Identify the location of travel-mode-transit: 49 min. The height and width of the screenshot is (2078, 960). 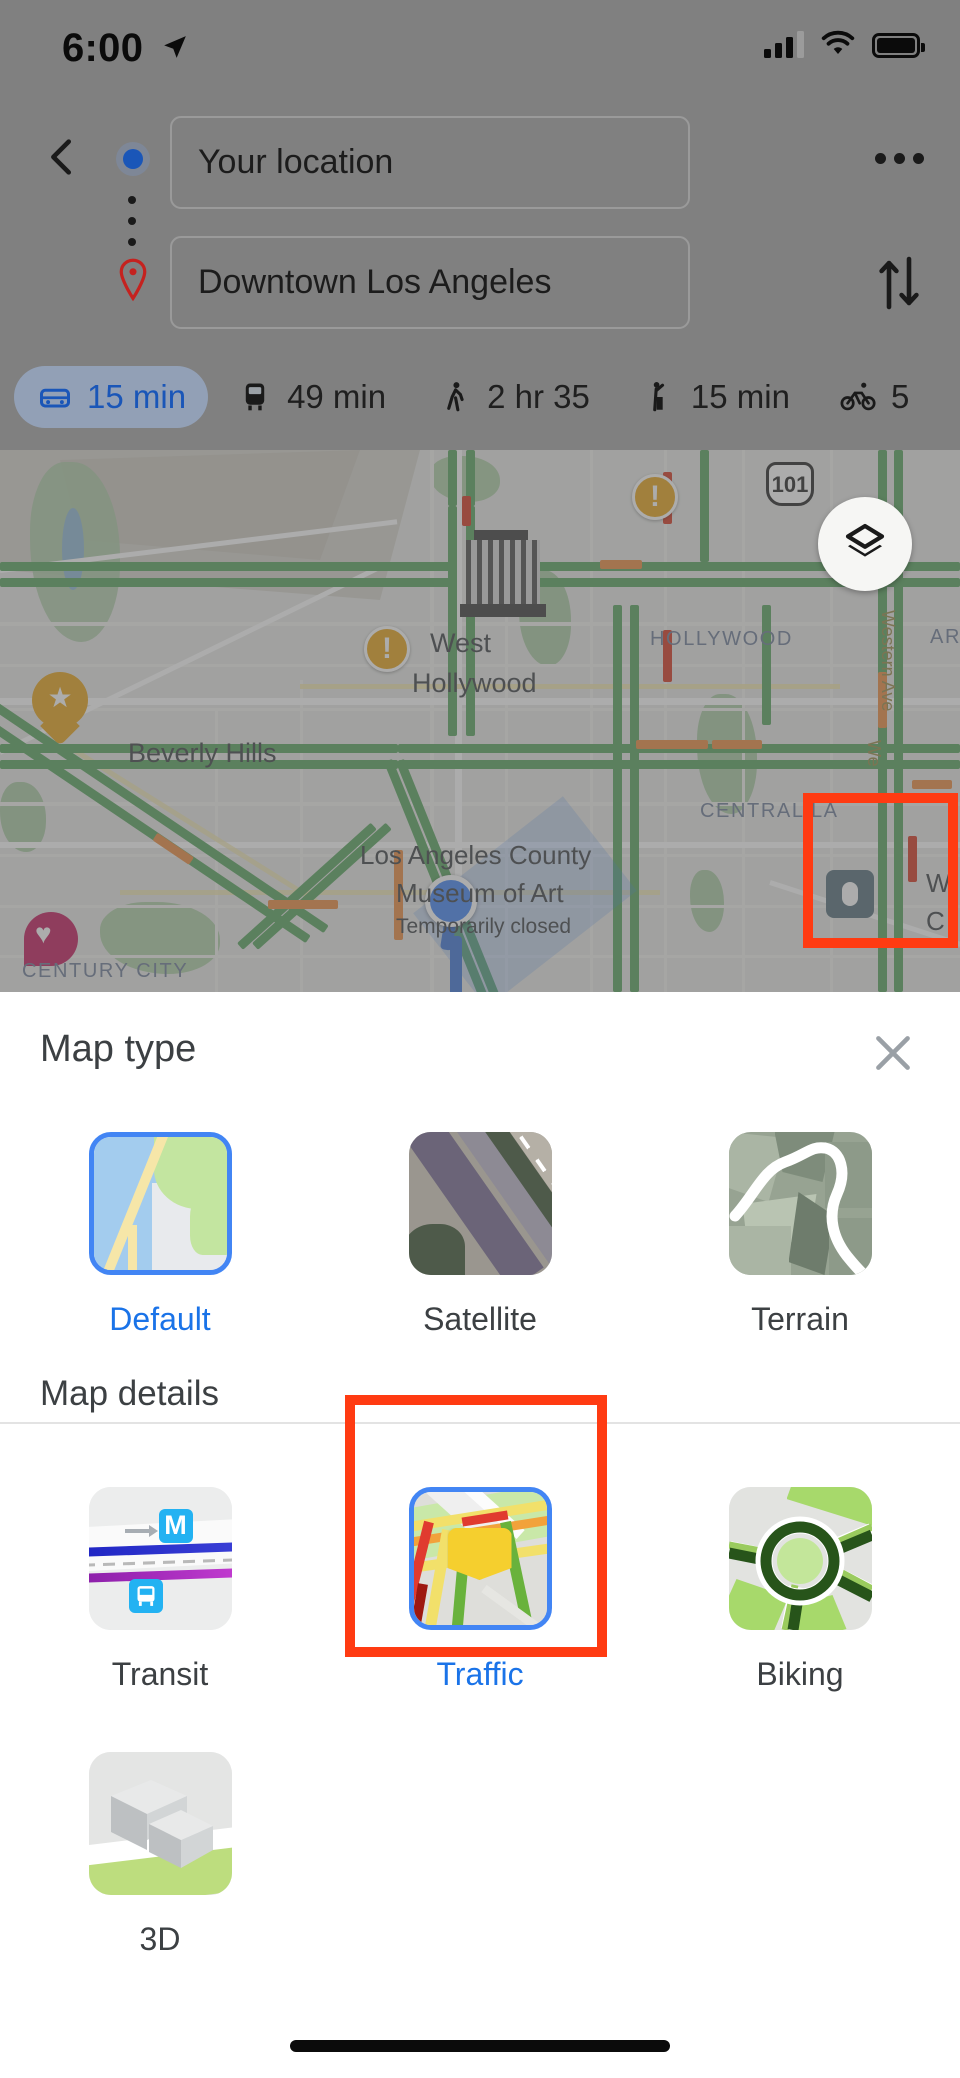
(311, 397).